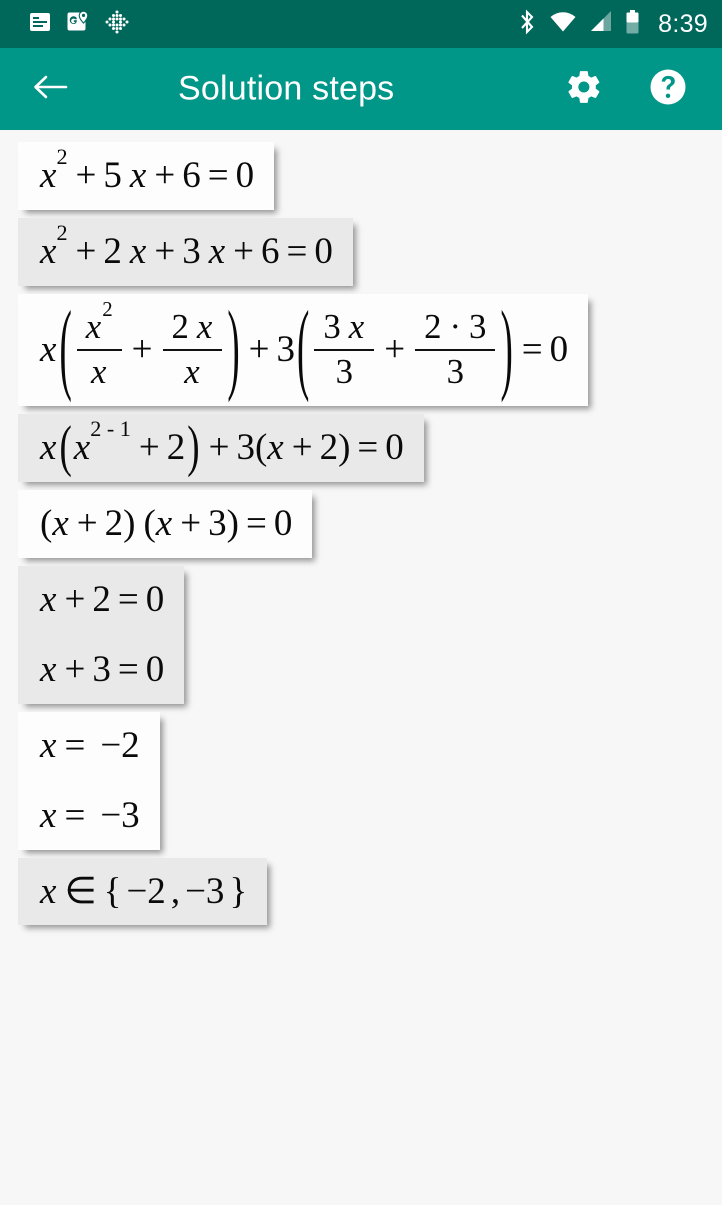 This screenshot has height=1205, width=722. Describe the element at coordinates (112, 175) in the screenshot. I see `math-number: 5` at that location.